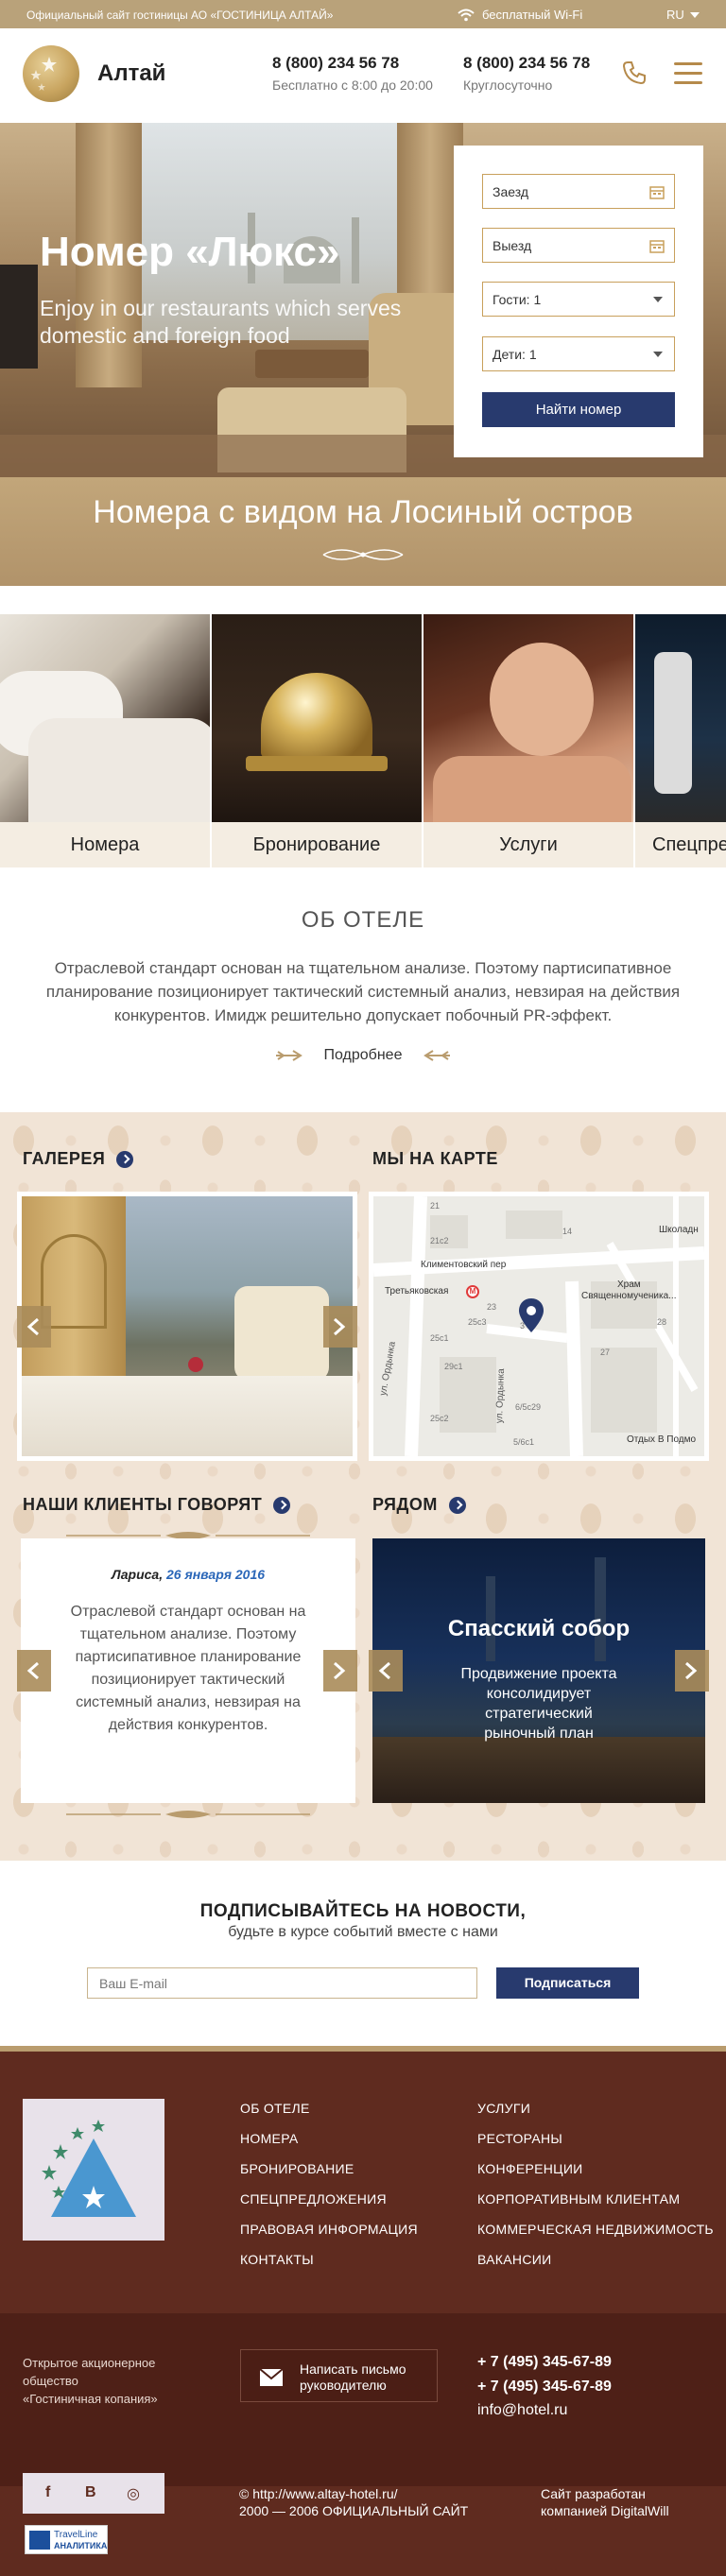 This screenshot has width=726, height=2576. I want to click on tile-rooms-photo, so click(105, 718).